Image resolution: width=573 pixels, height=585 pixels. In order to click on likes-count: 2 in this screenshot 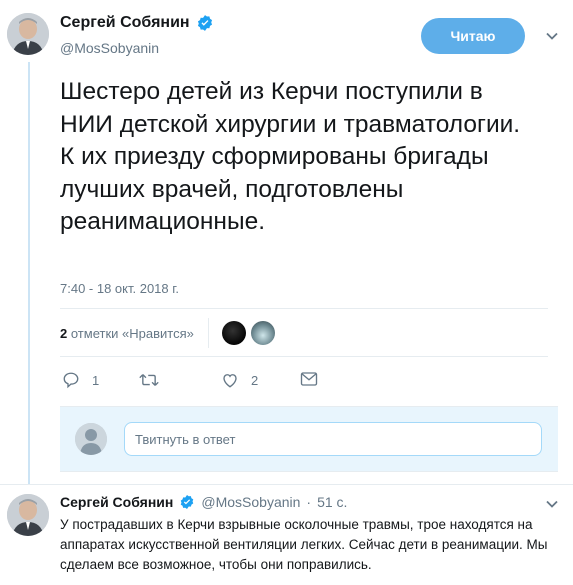, I will do `click(64, 333)`.